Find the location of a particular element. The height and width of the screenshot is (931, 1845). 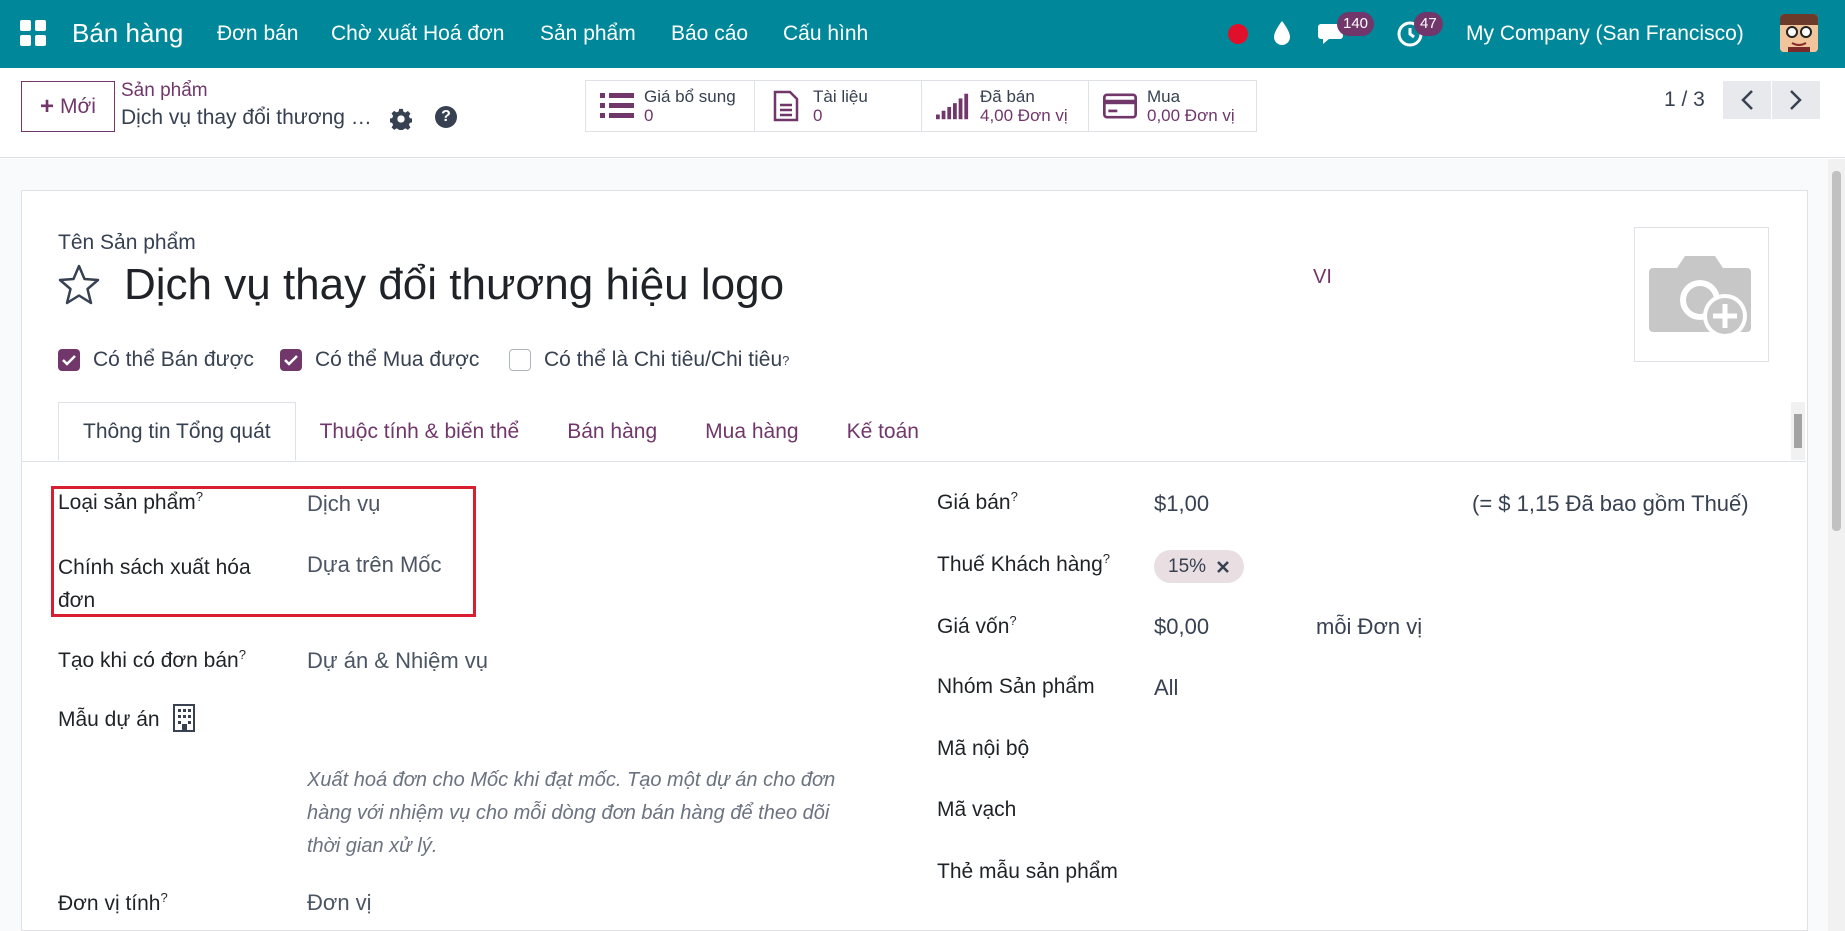

breadcrumb-current: Dịch vụ thay đổi thương hiệu logo is located at coordinates (251, 117).